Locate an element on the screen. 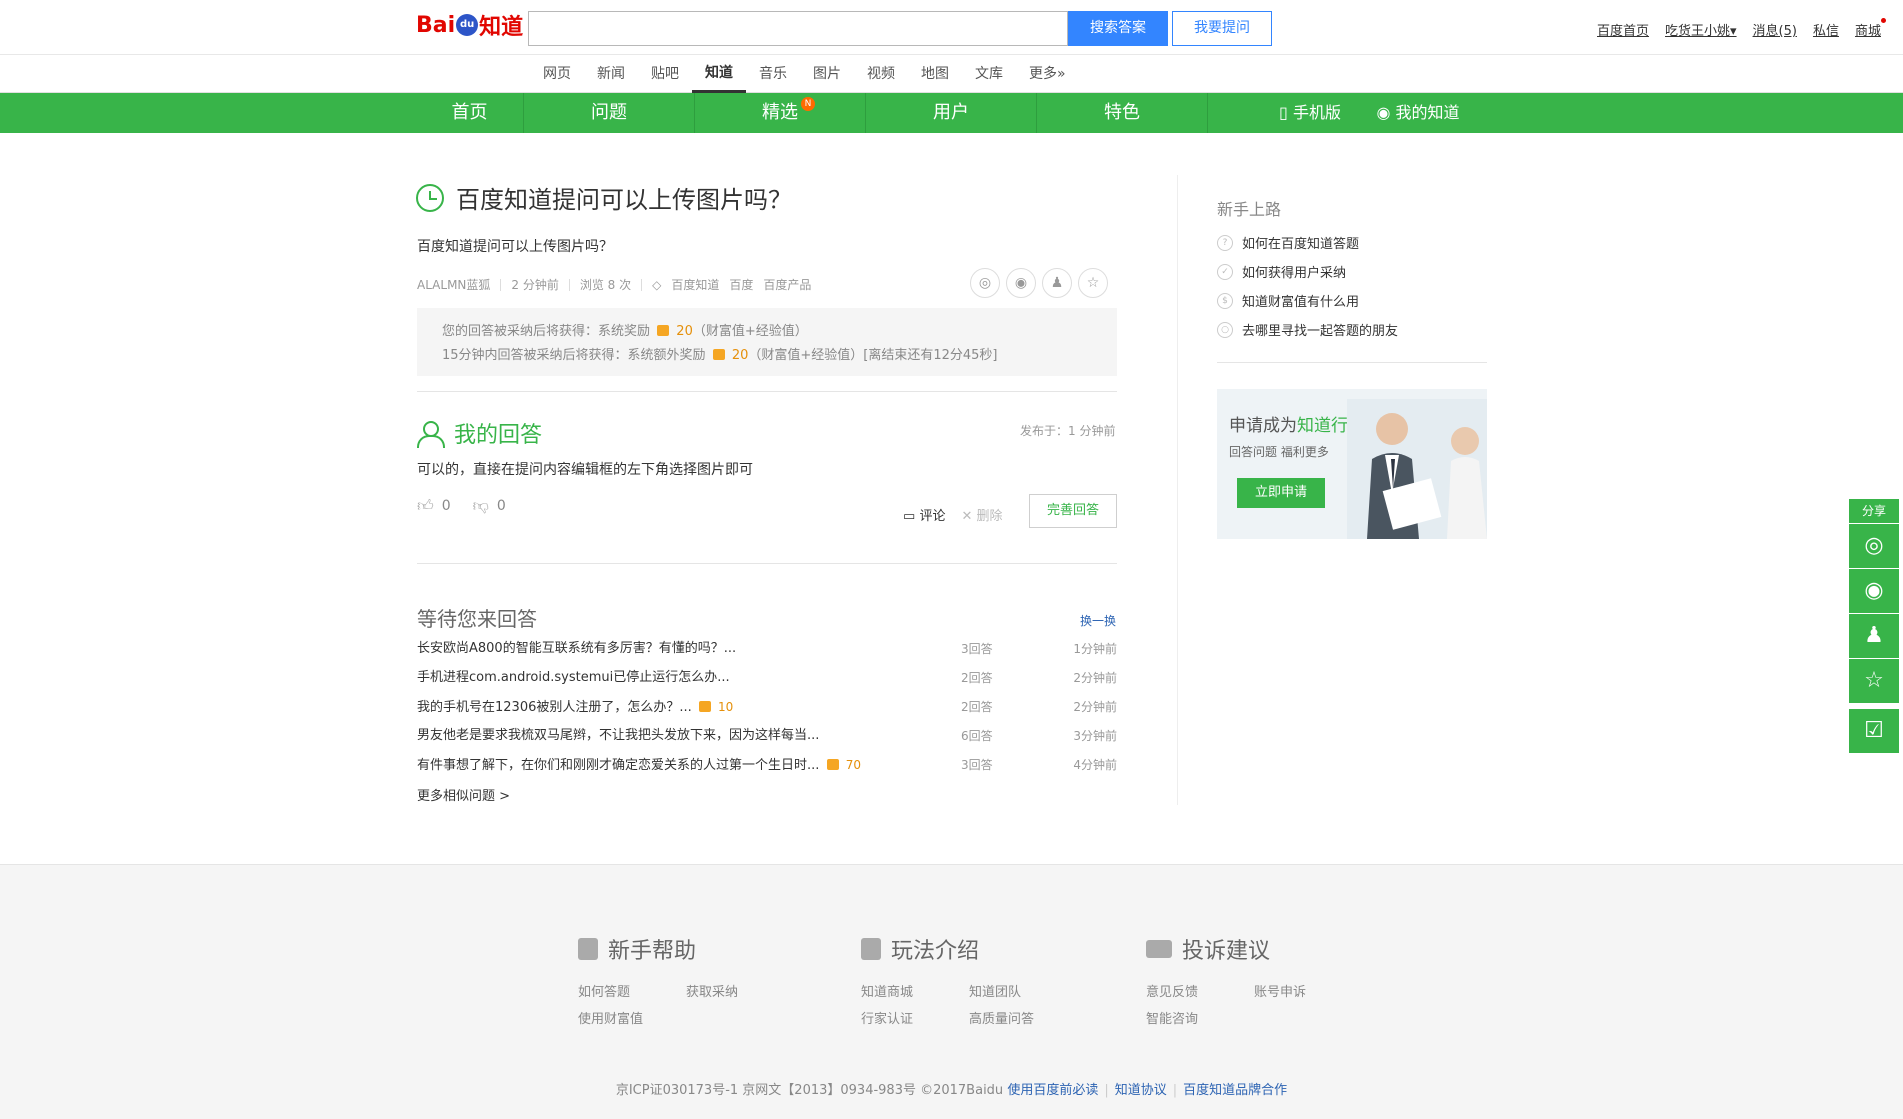 The width and height of the screenshot is (1903, 1119). list-item: 我的手机号在12306被别人注册了，怎么办？... 10 2回答 2分钟前 is located at coordinates (767, 710).